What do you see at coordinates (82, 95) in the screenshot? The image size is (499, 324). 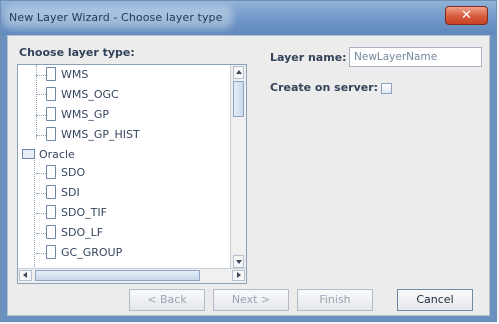 I see `tree-item-wms-ogc: WMS_OGC` at bounding box center [82, 95].